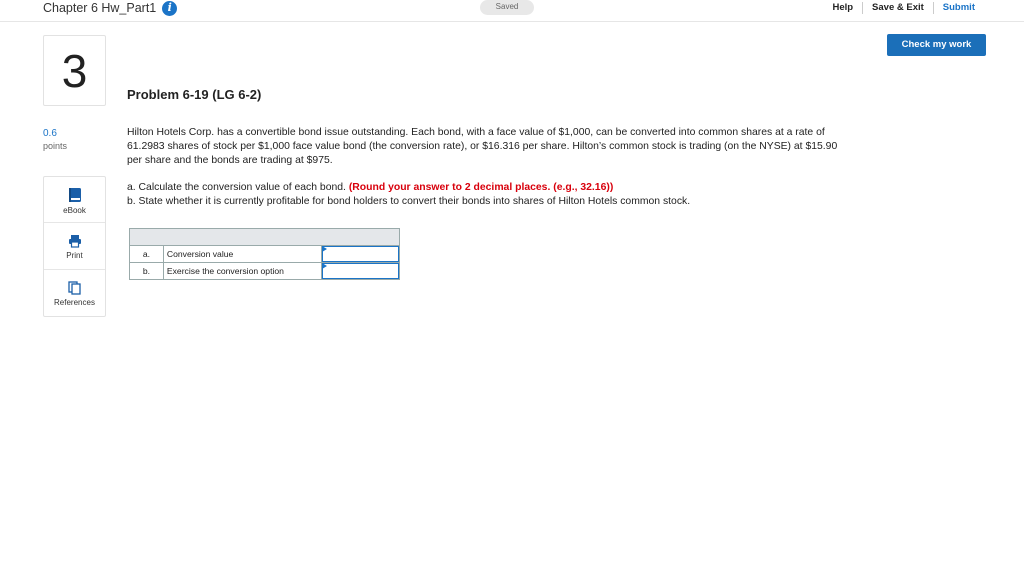 Image resolution: width=1024 pixels, height=561 pixels. I want to click on help-link: Help, so click(842, 8).